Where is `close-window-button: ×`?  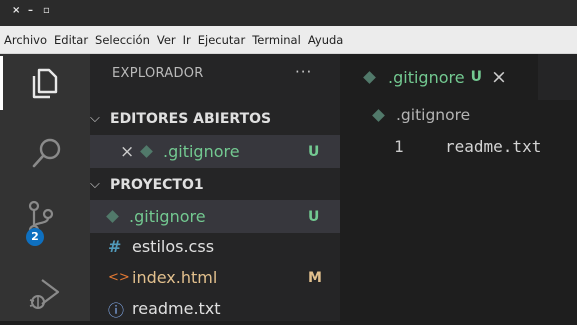
close-window-button: × is located at coordinates (16, 10).